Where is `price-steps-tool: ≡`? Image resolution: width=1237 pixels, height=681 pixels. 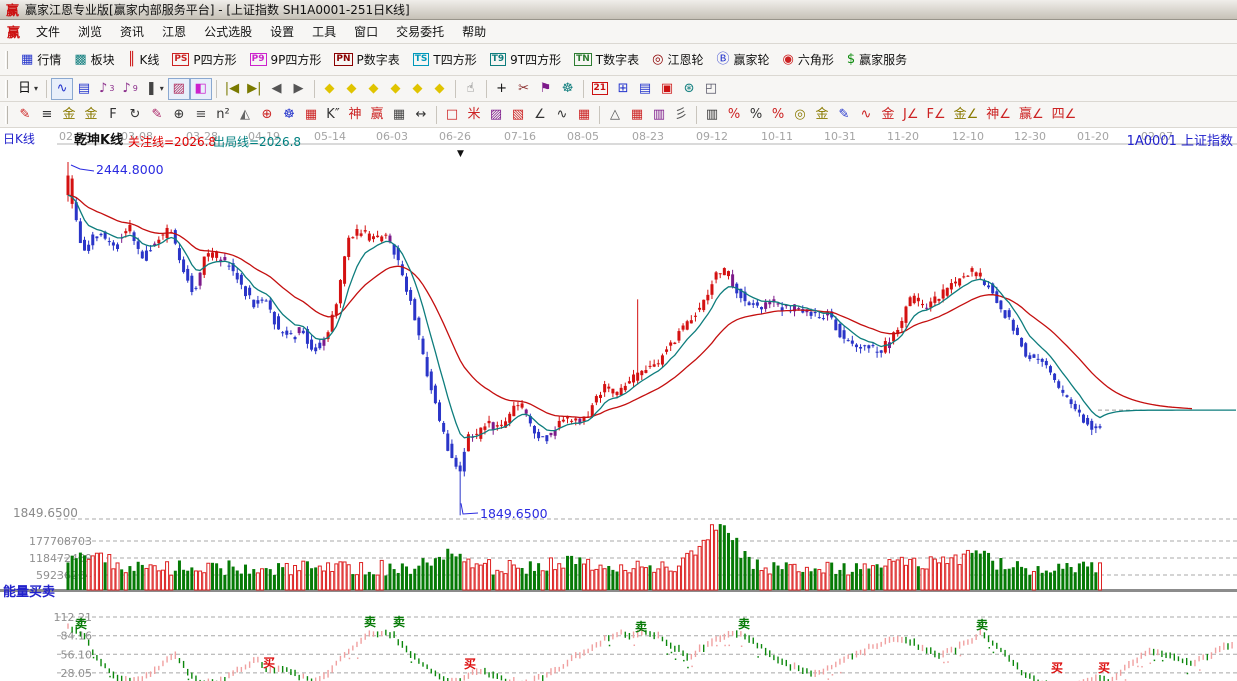 price-steps-tool: ≡ is located at coordinates (201, 115).